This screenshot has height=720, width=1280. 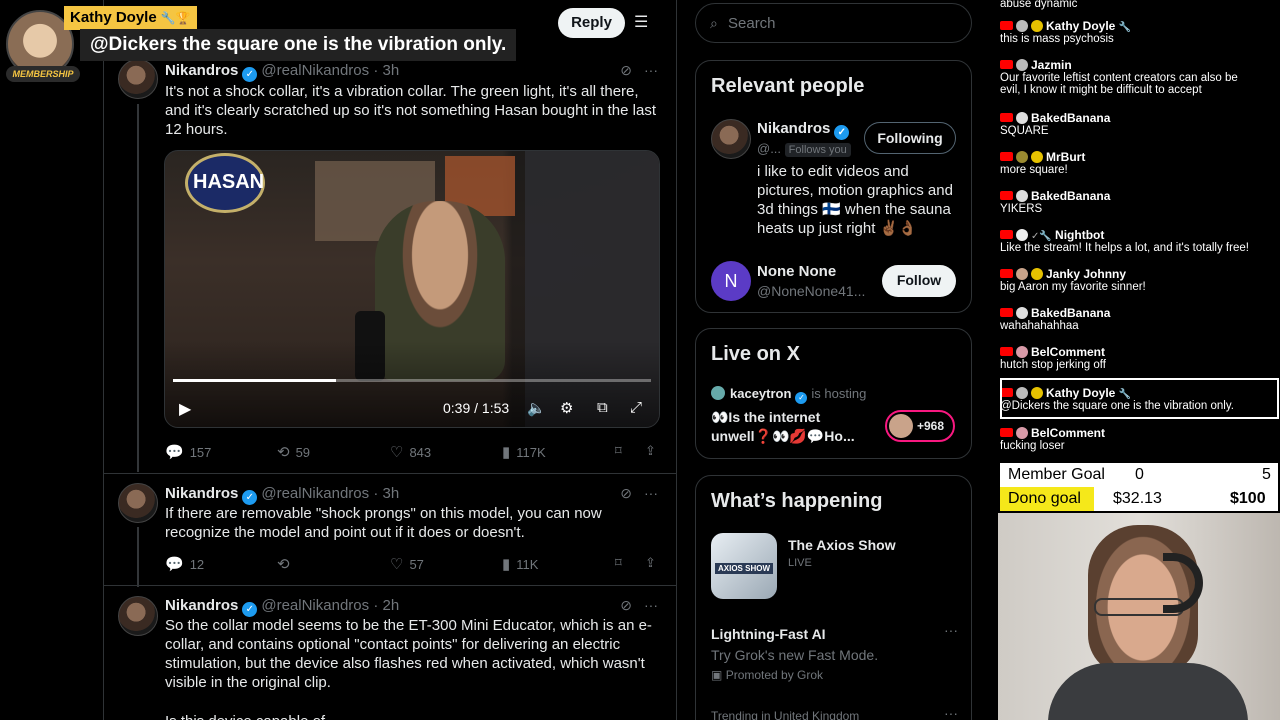 What do you see at coordinates (51, 360) in the screenshot?
I see `left-margin` at bounding box center [51, 360].